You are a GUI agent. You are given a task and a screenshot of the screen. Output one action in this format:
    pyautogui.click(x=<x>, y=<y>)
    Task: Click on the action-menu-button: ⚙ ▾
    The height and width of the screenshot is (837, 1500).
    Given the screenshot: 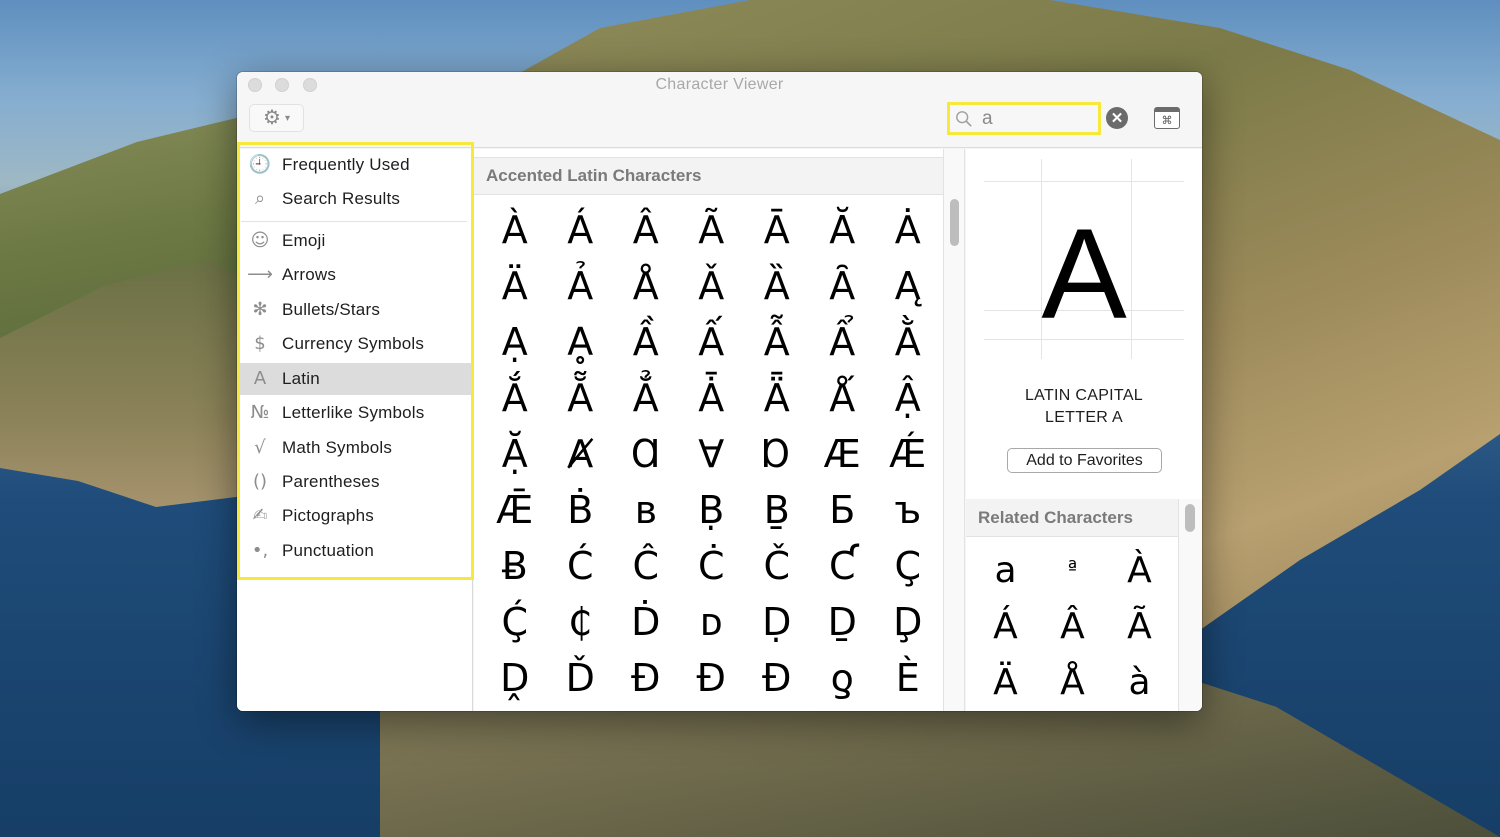 What is the action you would take?
    pyautogui.click(x=276, y=118)
    